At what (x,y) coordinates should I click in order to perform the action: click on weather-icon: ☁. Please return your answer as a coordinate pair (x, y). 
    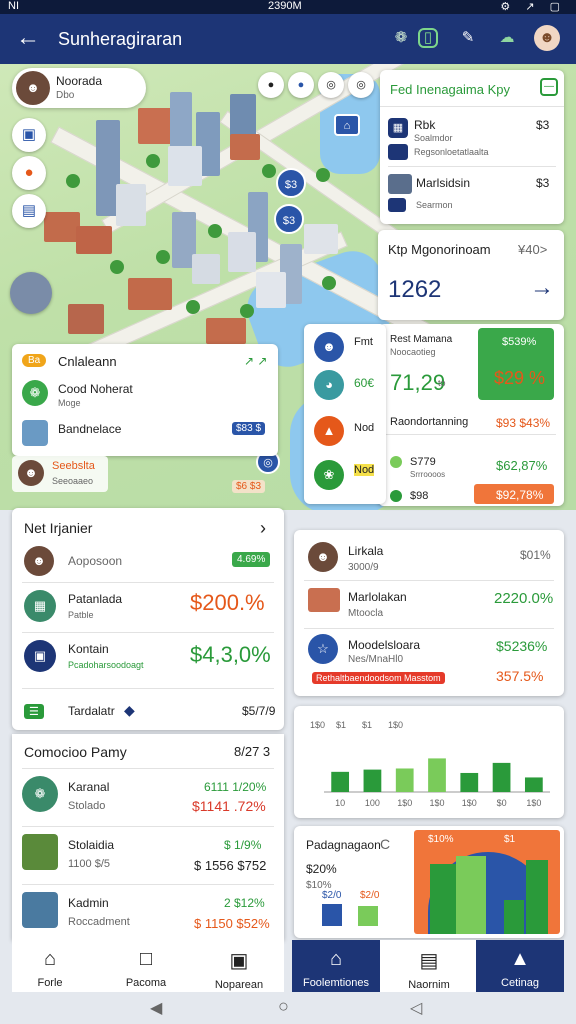
    Looking at the image, I should click on (507, 38).